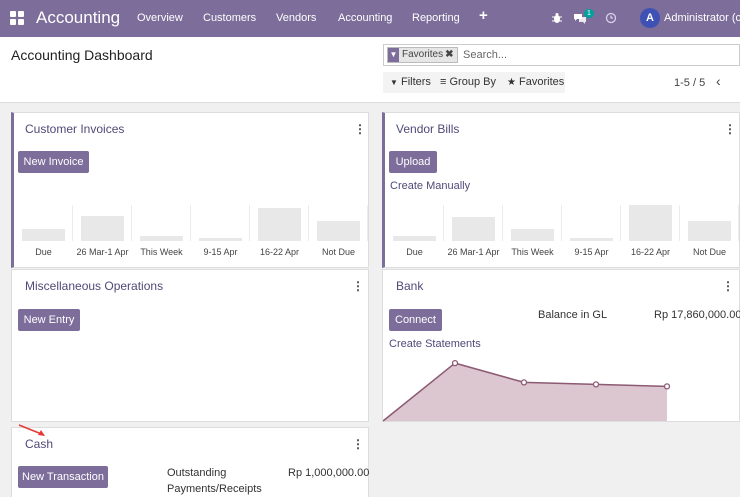  I want to click on card-title: Miscellaneous Operations, so click(94, 286).